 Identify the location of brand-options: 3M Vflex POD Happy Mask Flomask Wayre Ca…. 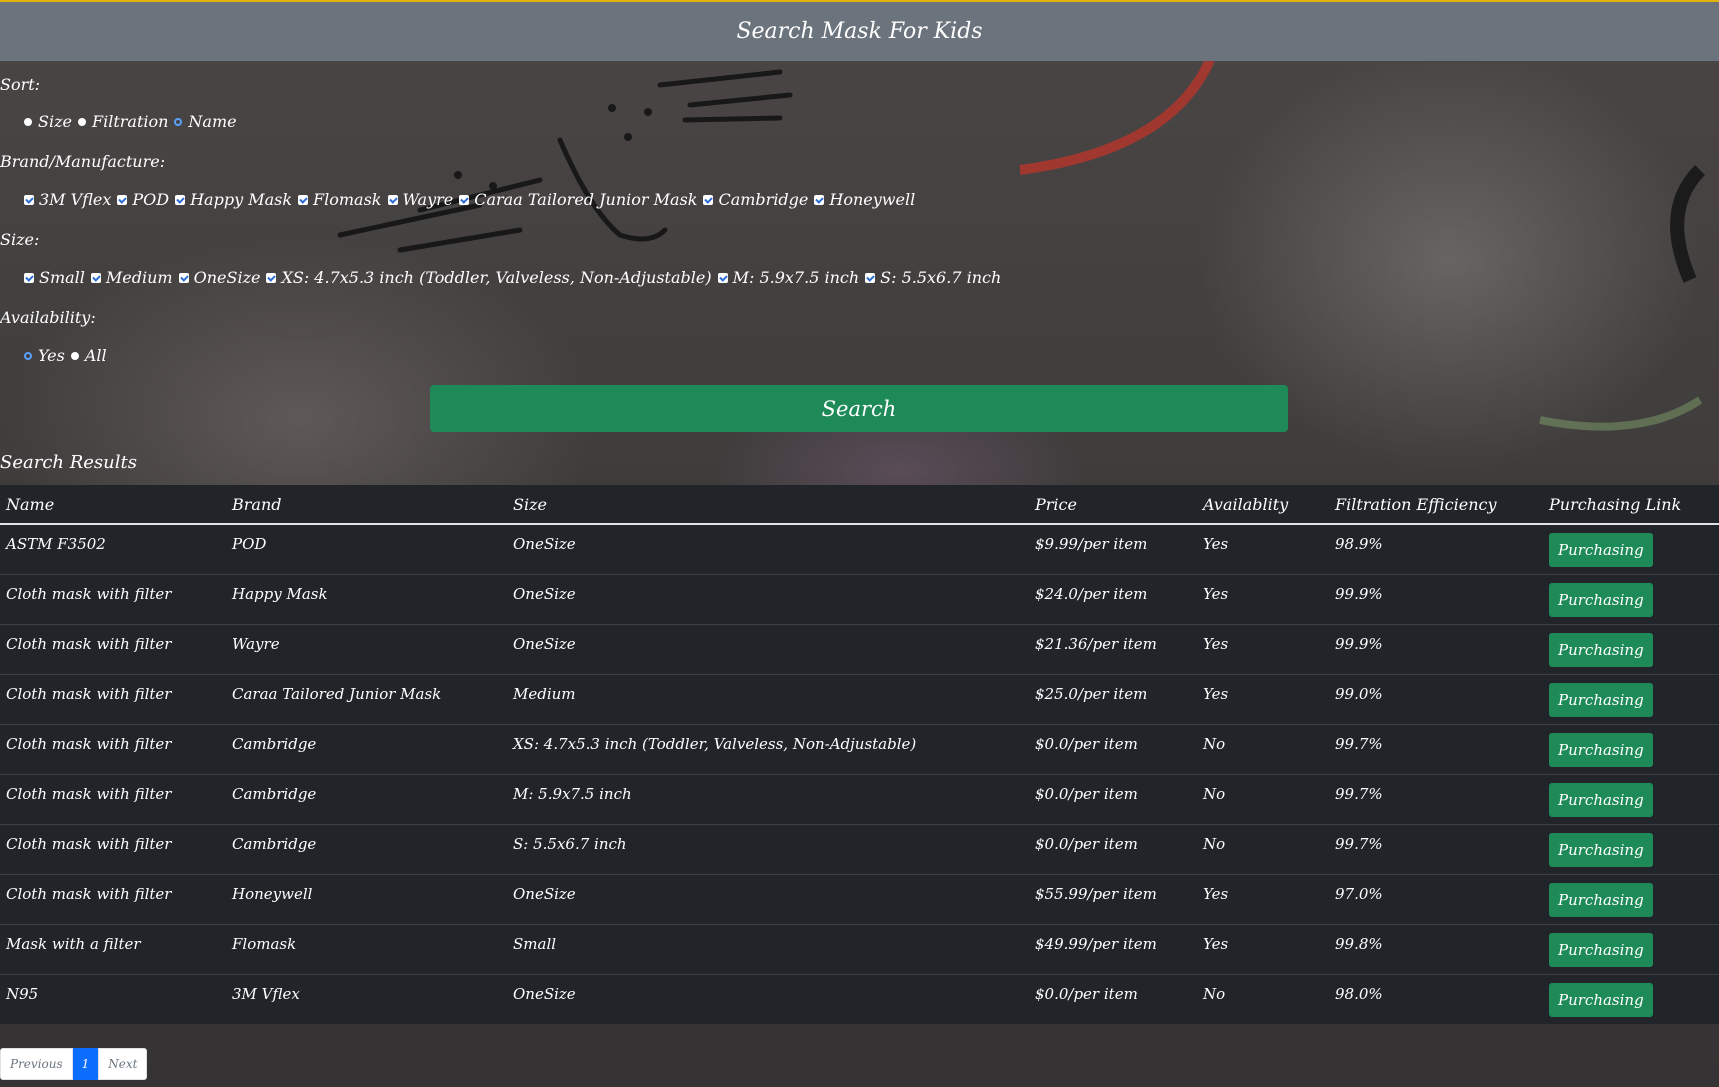
(472, 199).